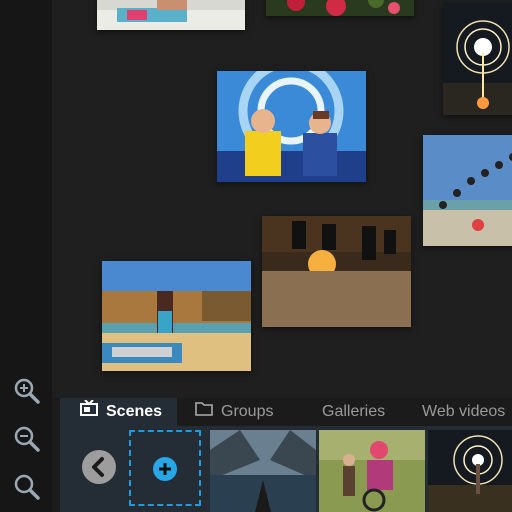 The width and height of the screenshot is (512, 512). I want to click on back-button, so click(99, 467).